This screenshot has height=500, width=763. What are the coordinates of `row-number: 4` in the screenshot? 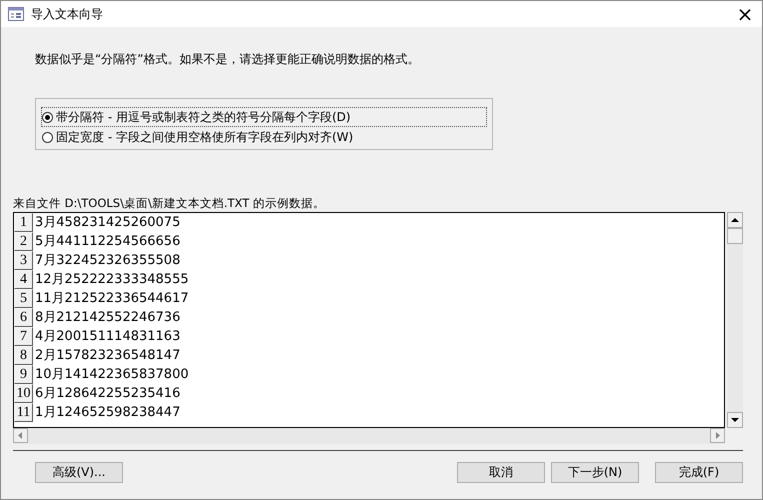 It's located at (23, 279).